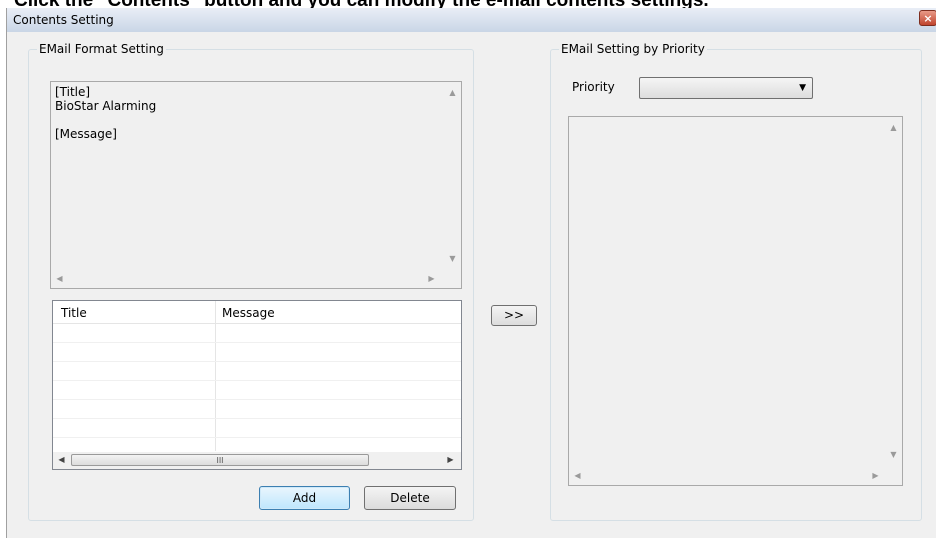 This screenshot has width=936, height=538. I want to click on title-bar: Contents Setting ×, so click(471, 20).